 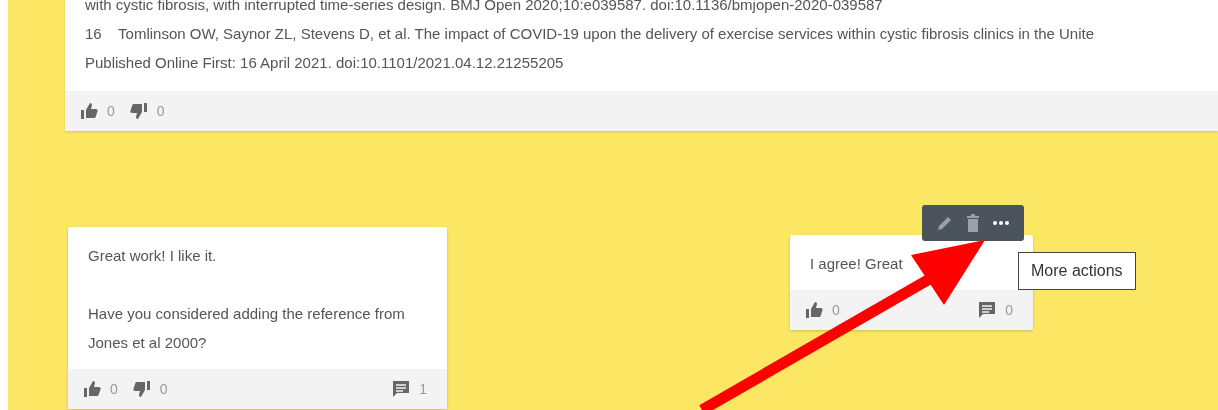 I want to click on comment-text: I agree! Great, so click(x=857, y=264).